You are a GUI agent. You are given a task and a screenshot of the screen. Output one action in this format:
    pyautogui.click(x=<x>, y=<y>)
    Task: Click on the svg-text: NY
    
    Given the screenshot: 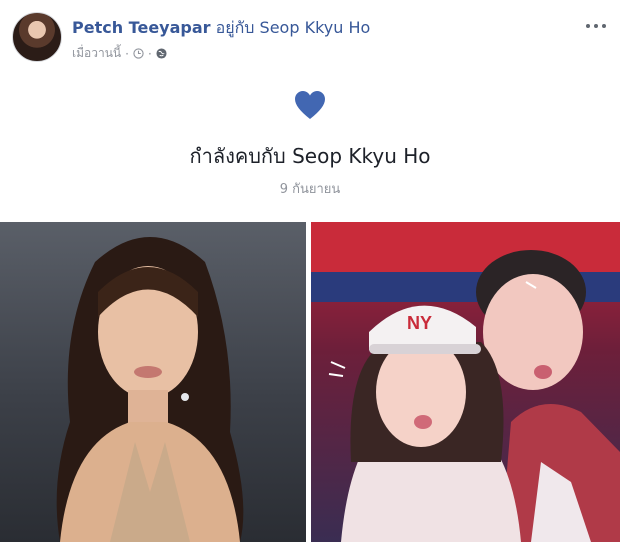 What is the action you would take?
    pyautogui.click(x=419, y=323)
    